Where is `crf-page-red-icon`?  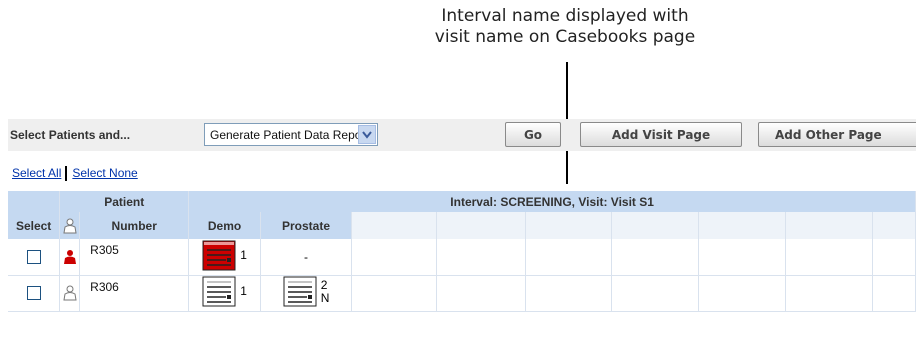 crf-page-red-icon is located at coordinates (219, 255).